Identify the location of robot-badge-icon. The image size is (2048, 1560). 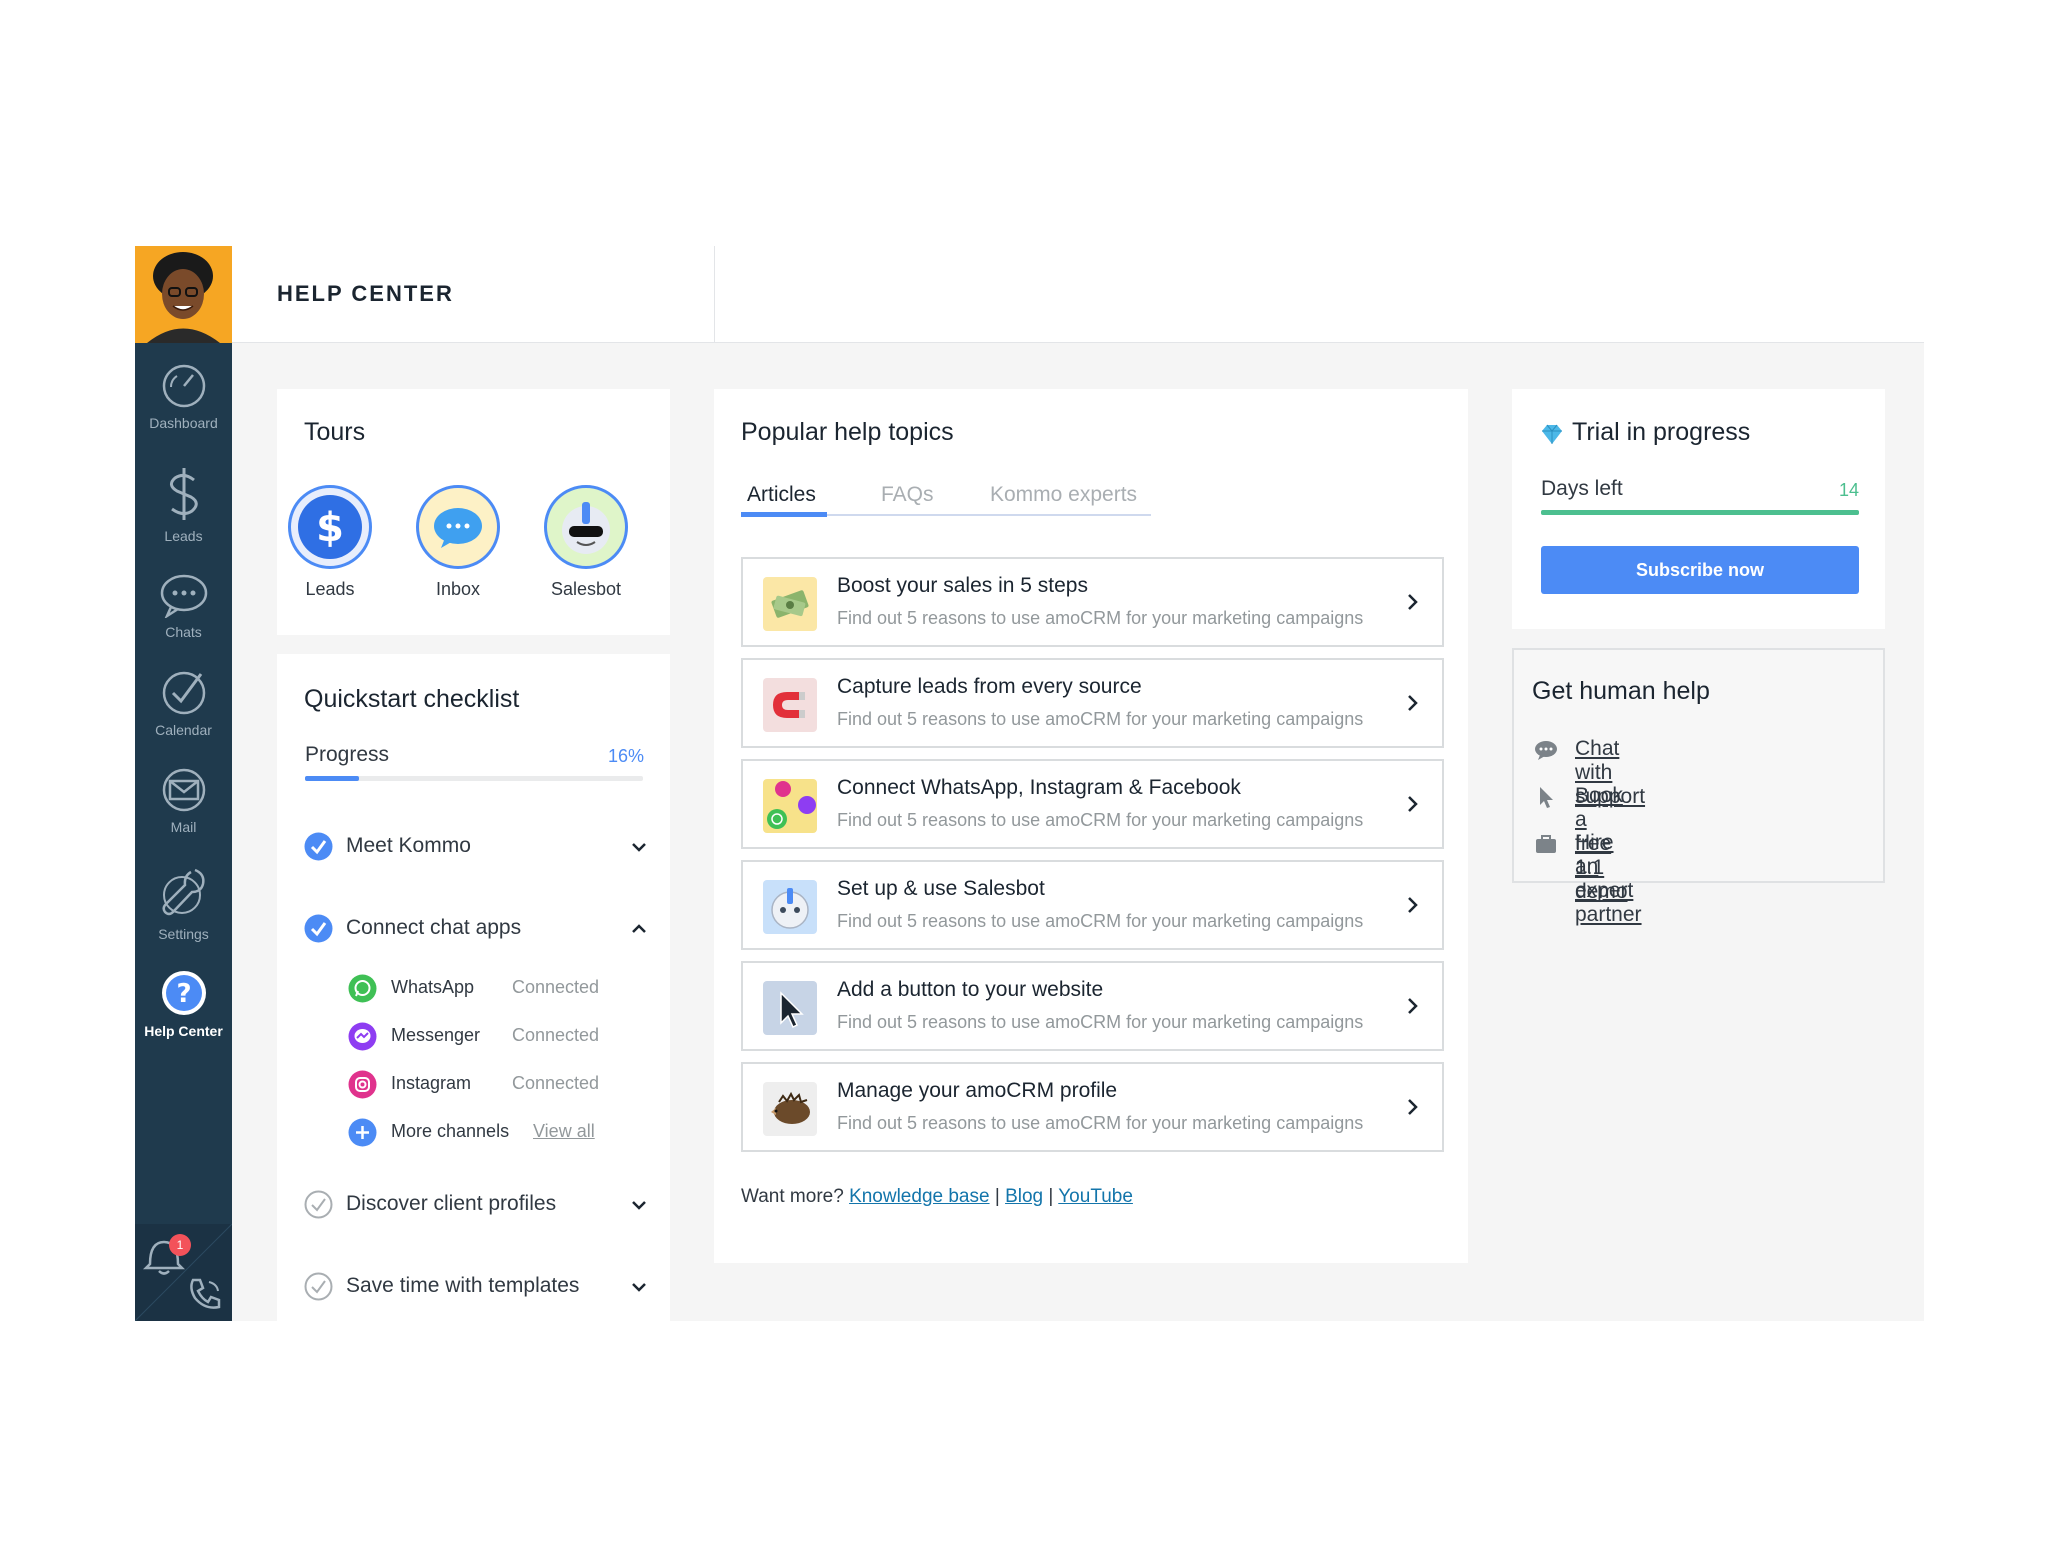
(586, 527).